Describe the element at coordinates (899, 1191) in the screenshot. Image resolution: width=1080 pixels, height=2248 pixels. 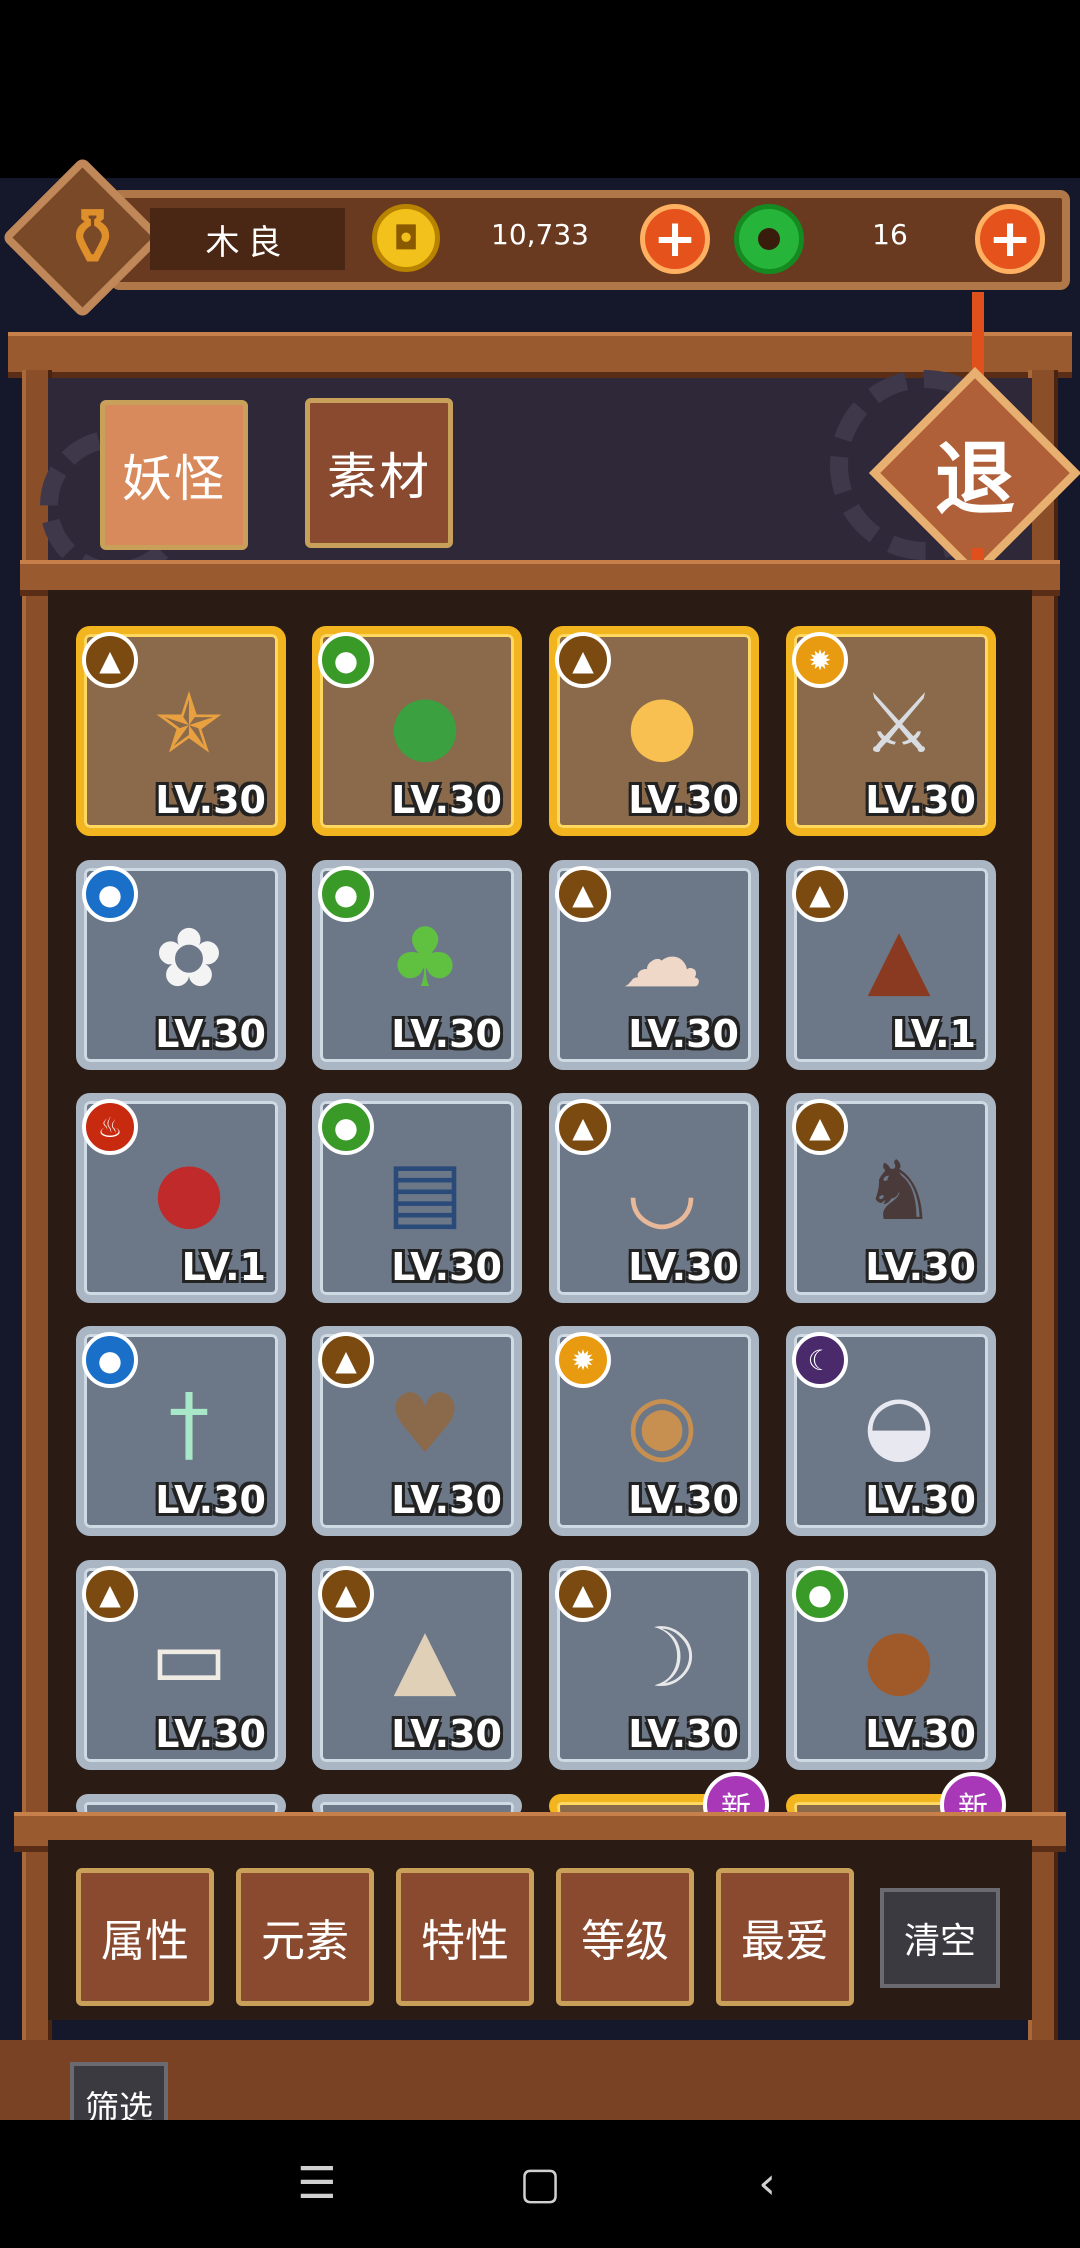
I see `yokai-sprite-icon: ♞` at that location.